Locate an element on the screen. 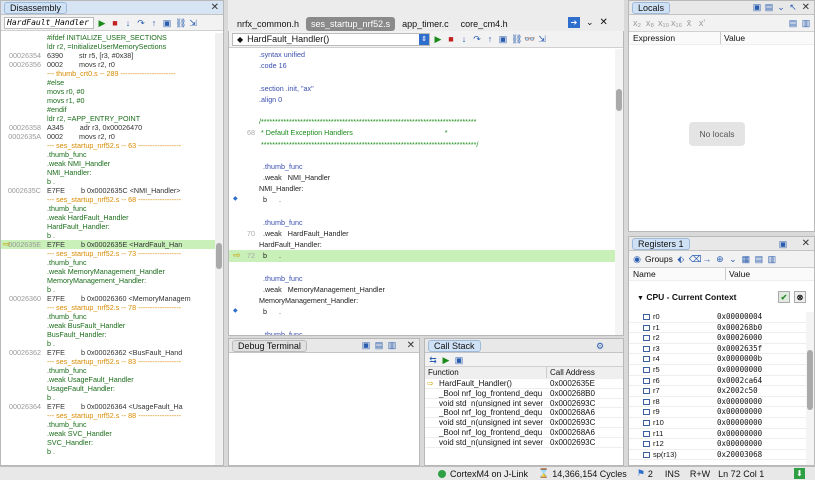 The image size is (815, 480). disassembly-line: 00026354 6390 str r5, [r3, #0x38] is located at coordinates (108, 55).